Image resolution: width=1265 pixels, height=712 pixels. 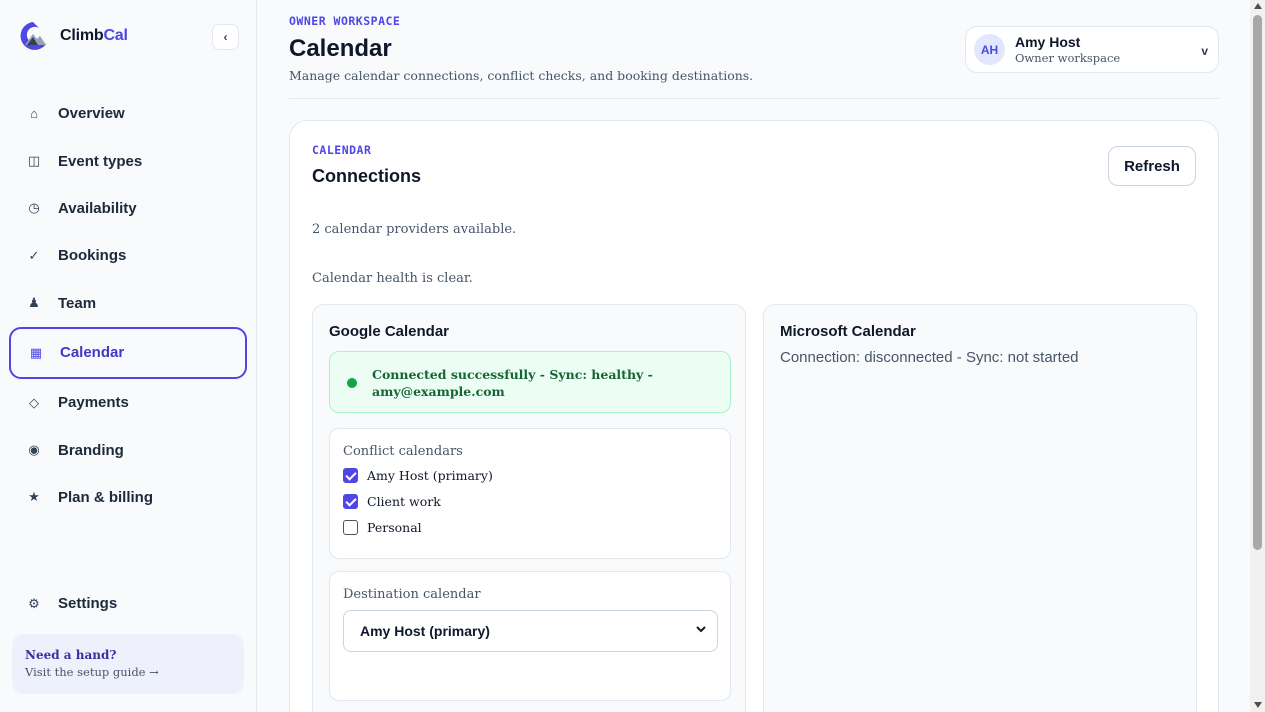 I want to click on sidebar-item-label: Bookings, so click(x=92, y=256).